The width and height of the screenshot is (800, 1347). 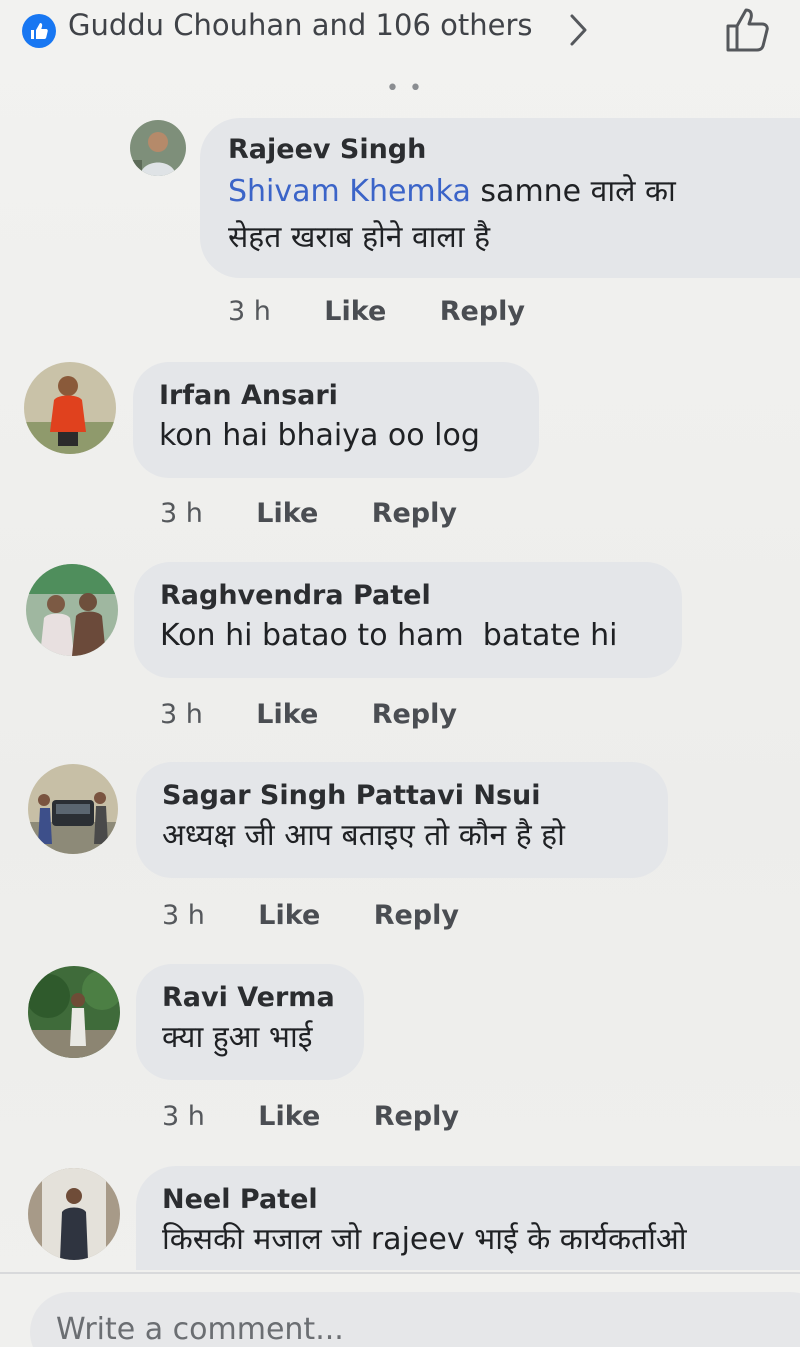 What do you see at coordinates (424, 1239) in the screenshot?
I see `comment-text: किसकी मजाल जो rajeev भाई के कार्यकर्ताओ` at bounding box center [424, 1239].